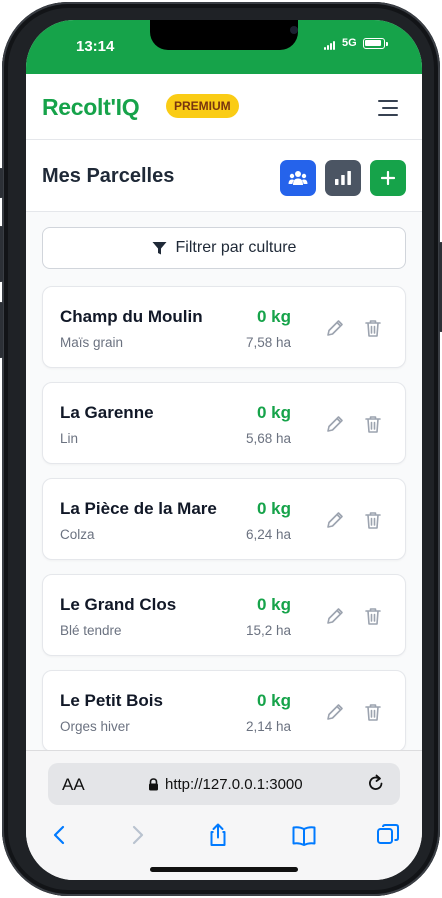  What do you see at coordinates (268, 438) in the screenshot?
I see `parcel-area: 5,68 ha` at bounding box center [268, 438].